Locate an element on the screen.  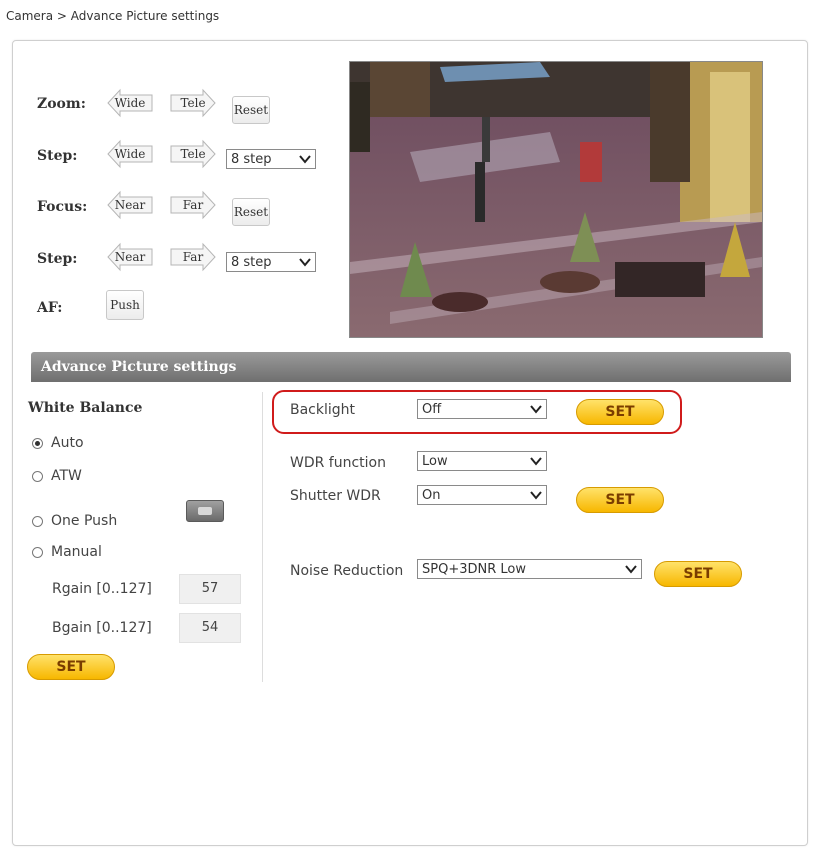
rgain-input: 57 is located at coordinates (210, 589).